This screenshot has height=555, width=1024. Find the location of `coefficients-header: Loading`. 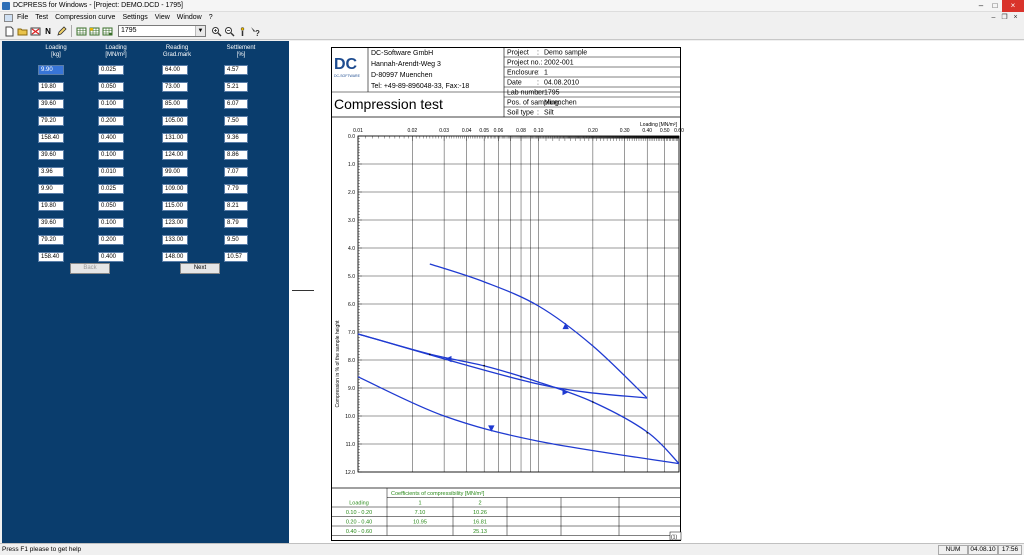

coefficients-header: Loading is located at coordinates (359, 504).